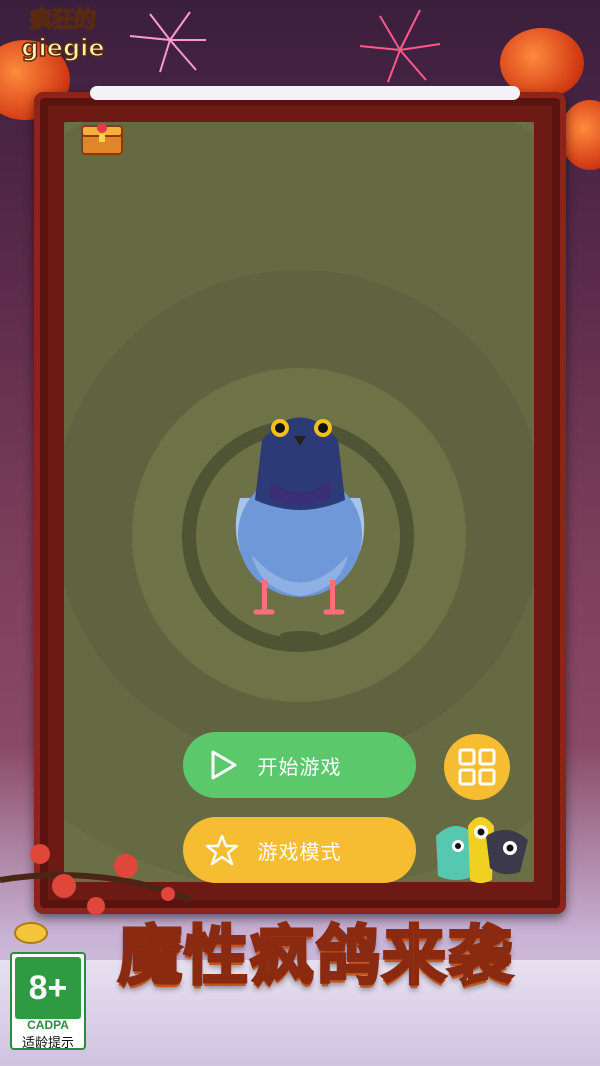  I want to click on start-game-label: 开始游戏, so click(299, 766).